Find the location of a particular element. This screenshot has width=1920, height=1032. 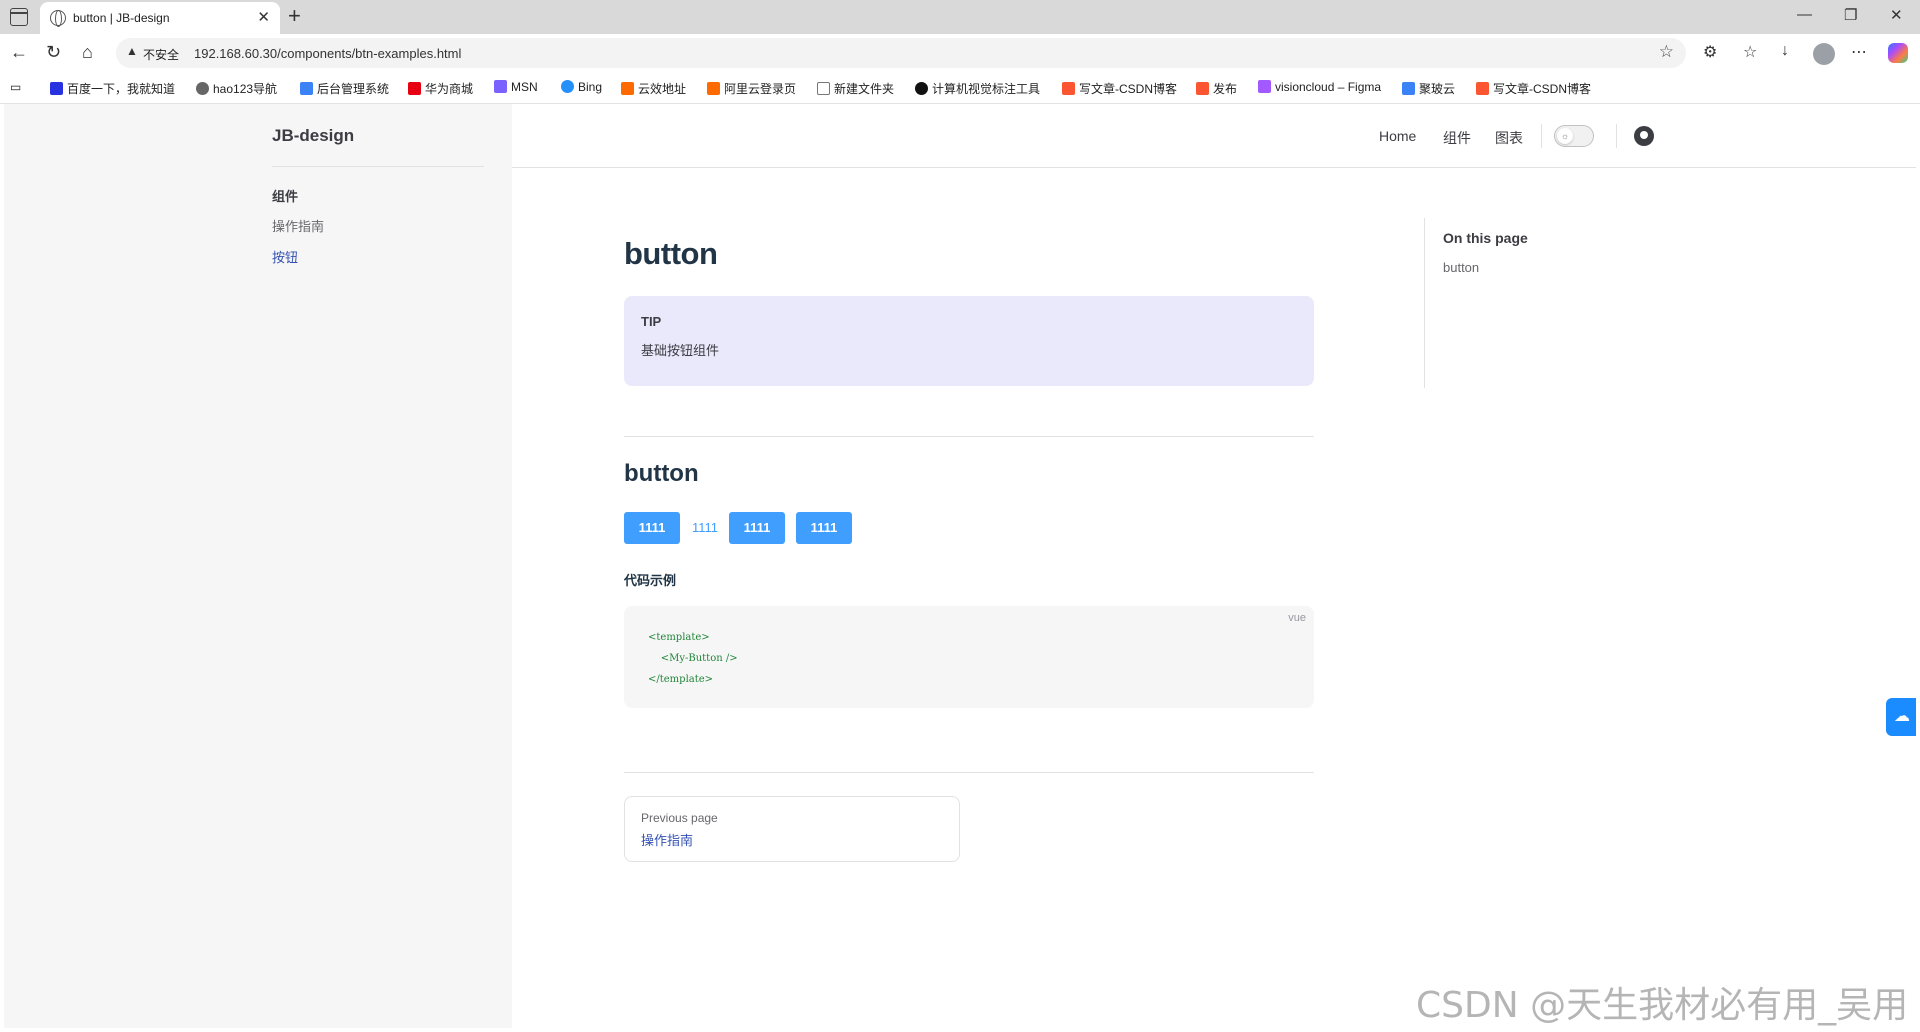

bookmark-item: 云效地址 is located at coordinates (653, 88).